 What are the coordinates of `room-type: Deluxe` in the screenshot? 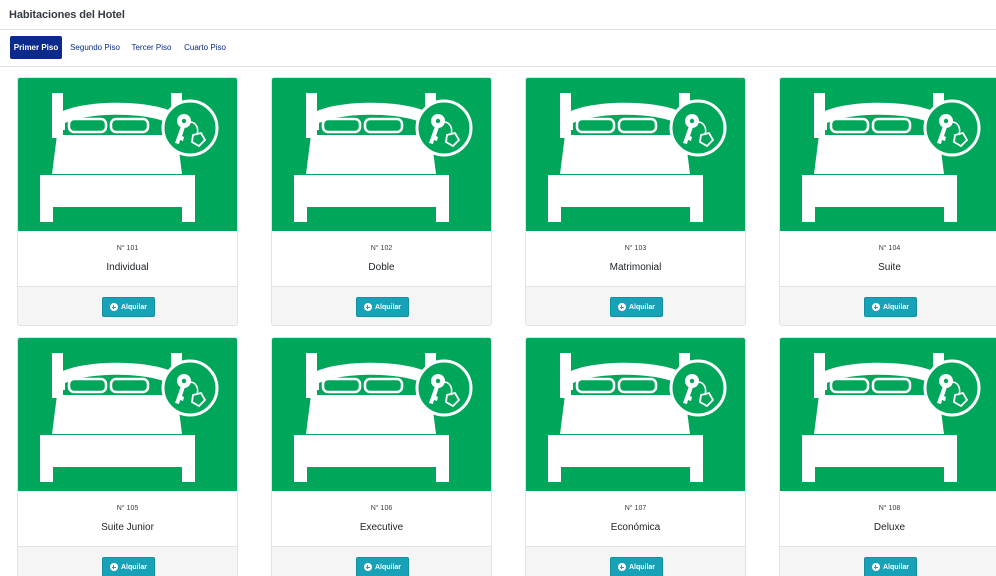 It's located at (889, 527).